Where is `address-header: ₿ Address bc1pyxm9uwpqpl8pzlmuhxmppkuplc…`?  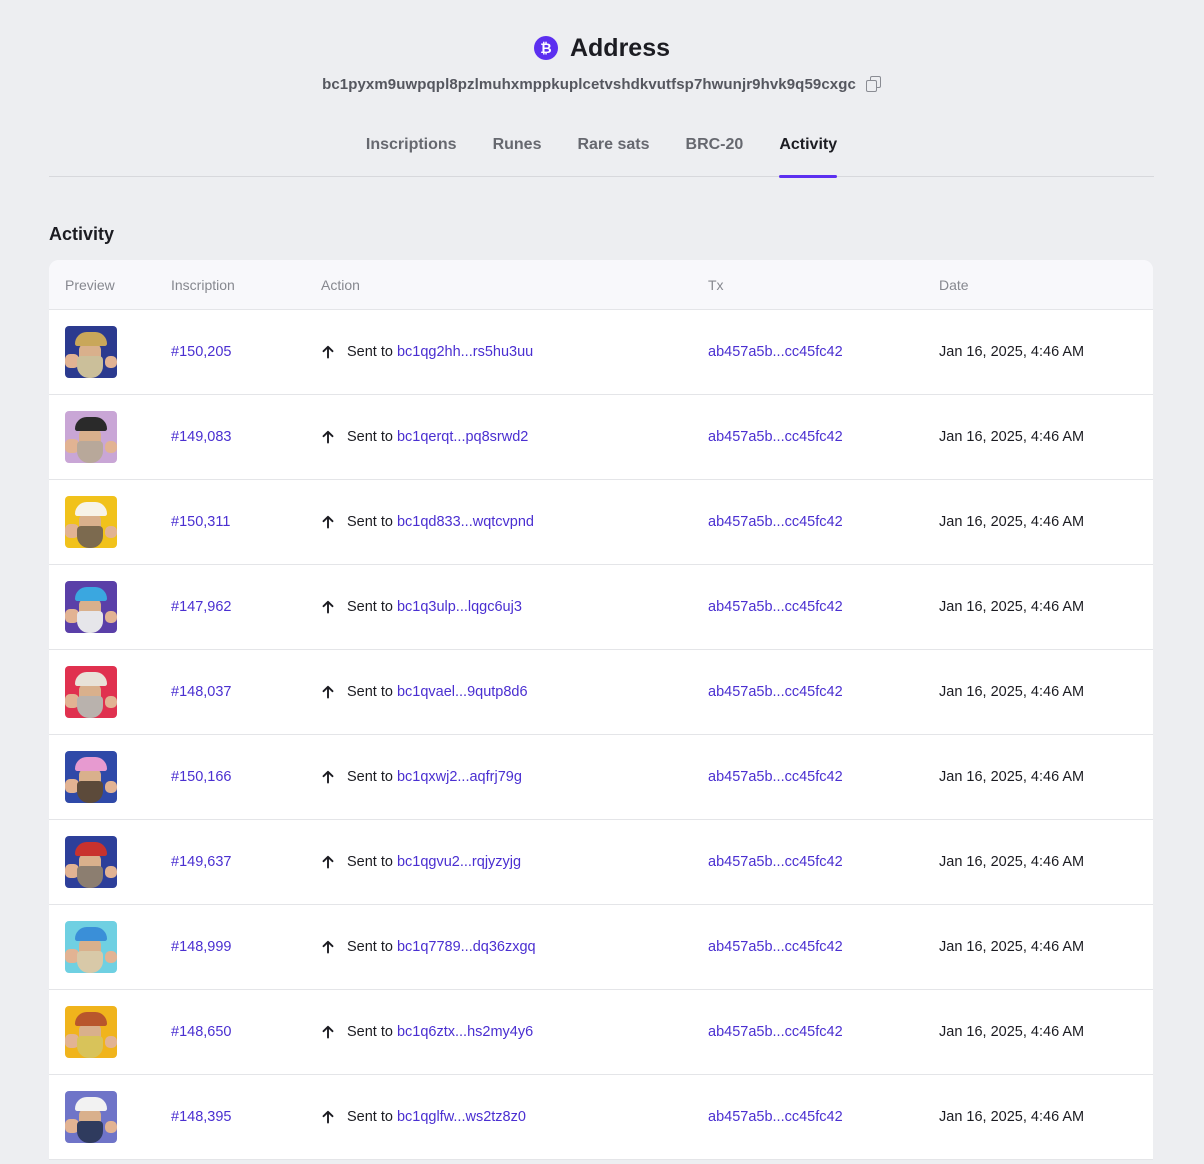
address-header: ₿ Address bc1pyxm9uwpqpl8pzlmuhxmppkuplc… is located at coordinates (602, 47).